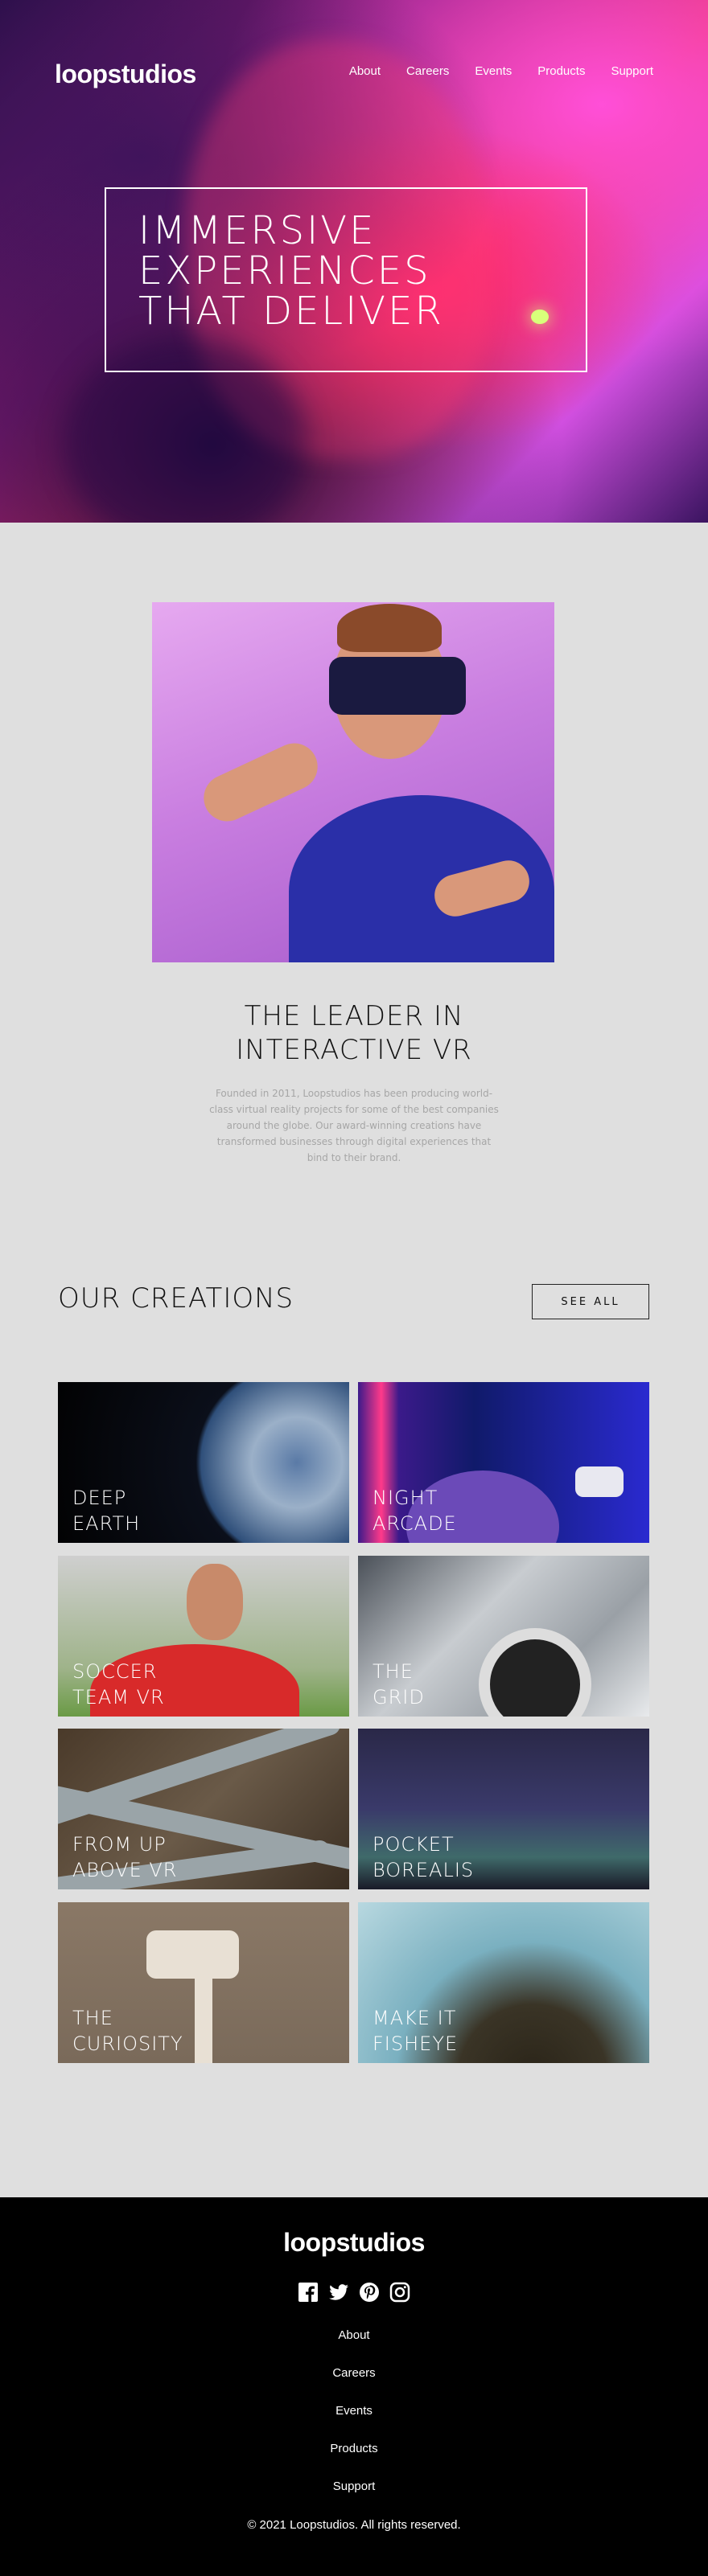 This screenshot has width=708, height=2576. Describe the element at coordinates (354, 2461) in the screenshot. I see `footer-nav-products: Products` at that location.